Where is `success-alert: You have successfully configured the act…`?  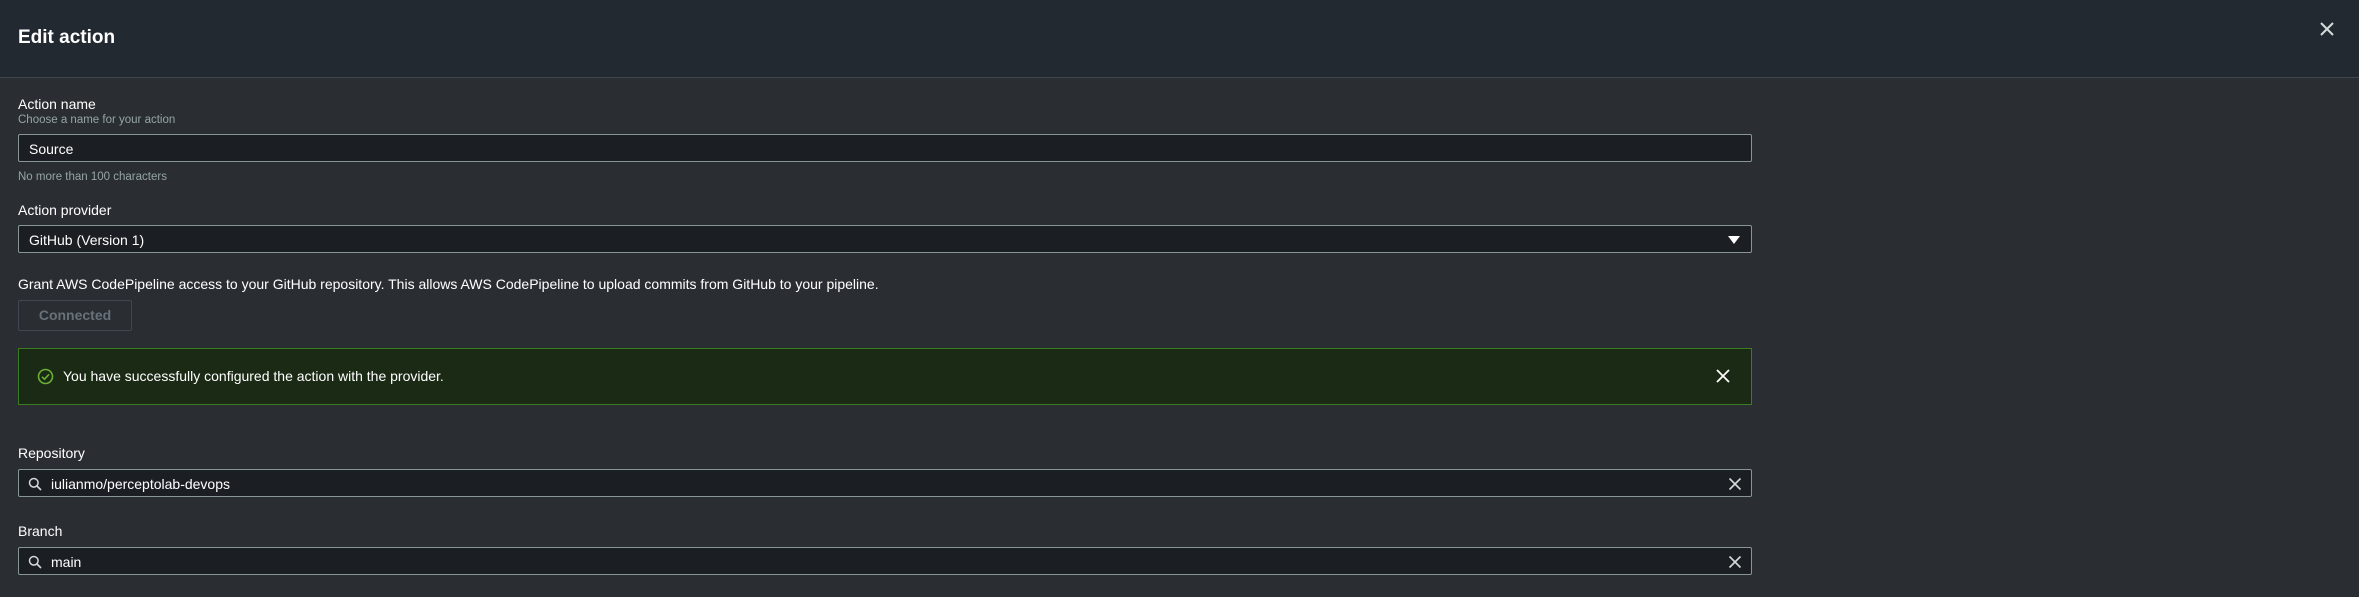 success-alert: You have successfully configured the act… is located at coordinates (885, 376).